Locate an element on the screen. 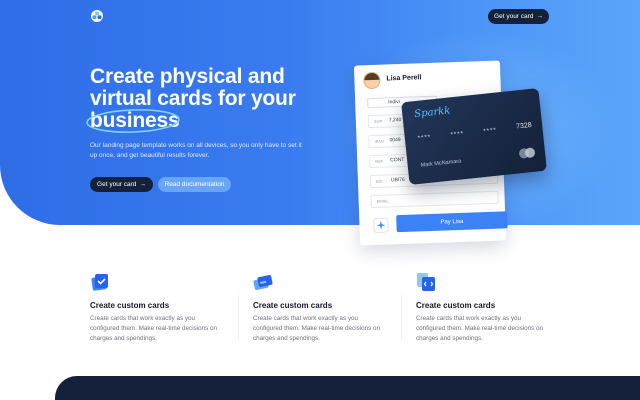  hero-title-highlight: business is located at coordinates (133, 121).